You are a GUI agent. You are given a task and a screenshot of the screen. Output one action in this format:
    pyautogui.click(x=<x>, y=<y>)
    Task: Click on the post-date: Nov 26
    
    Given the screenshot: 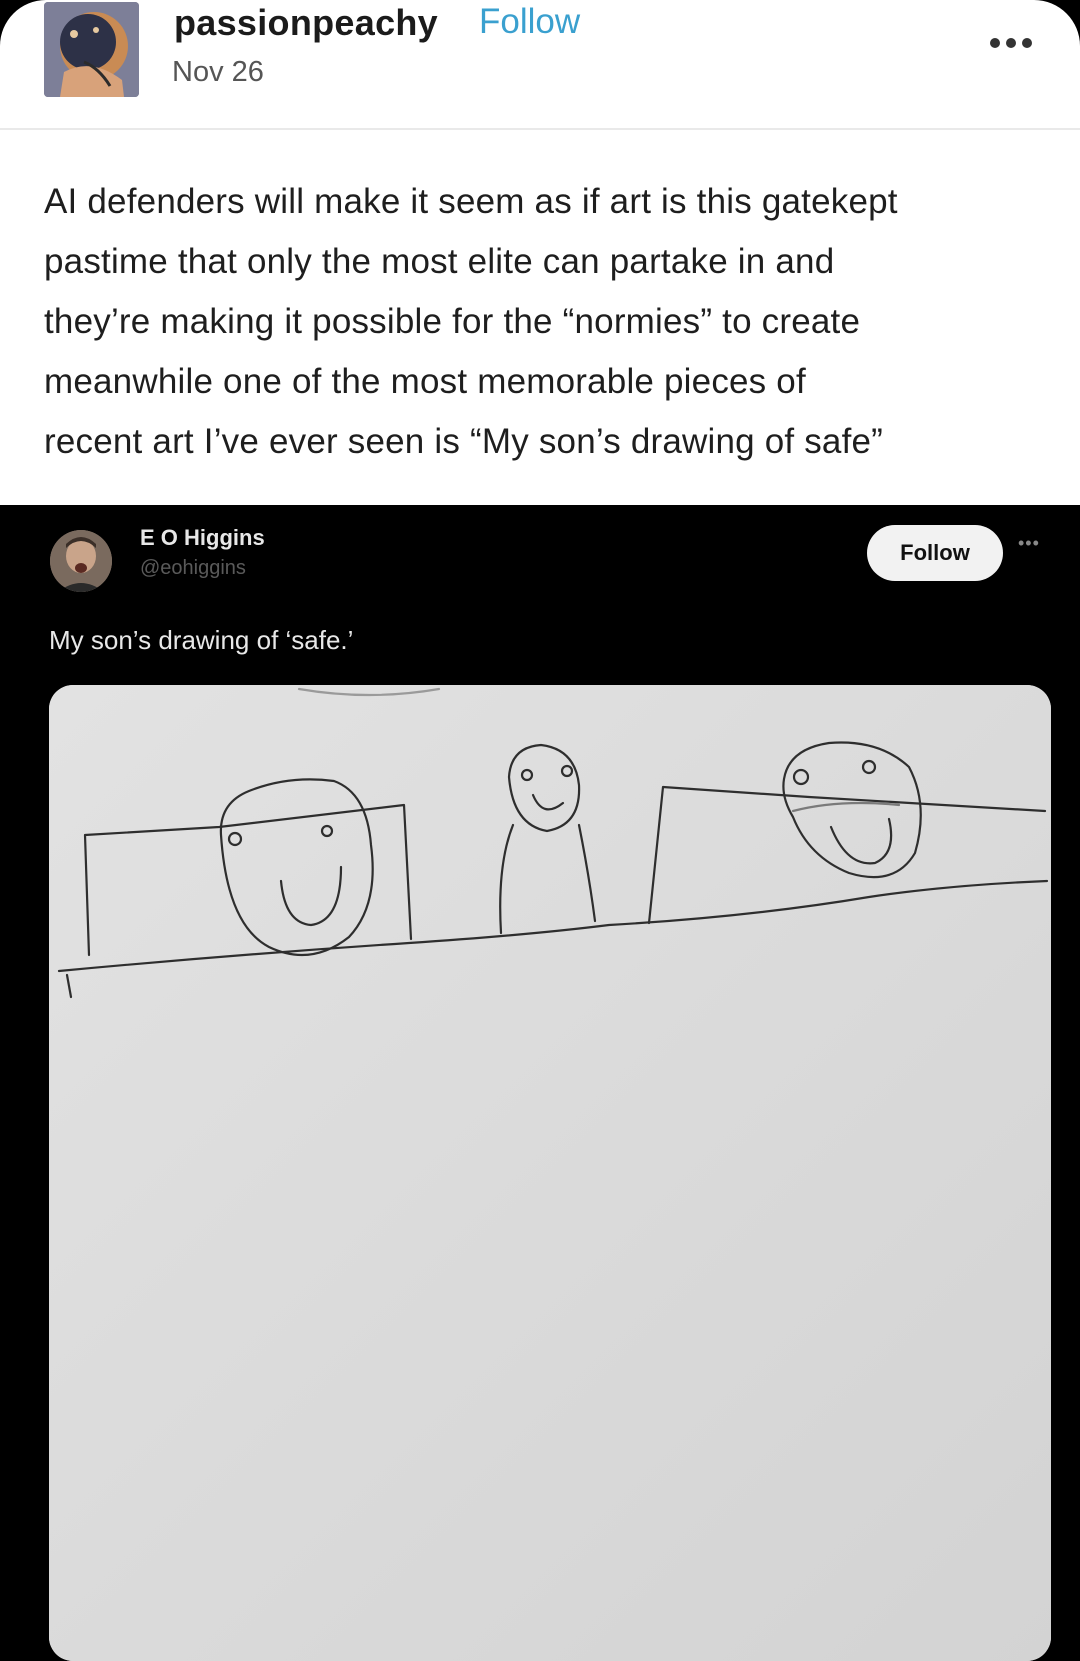 What is the action you would take?
    pyautogui.click(x=218, y=72)
    